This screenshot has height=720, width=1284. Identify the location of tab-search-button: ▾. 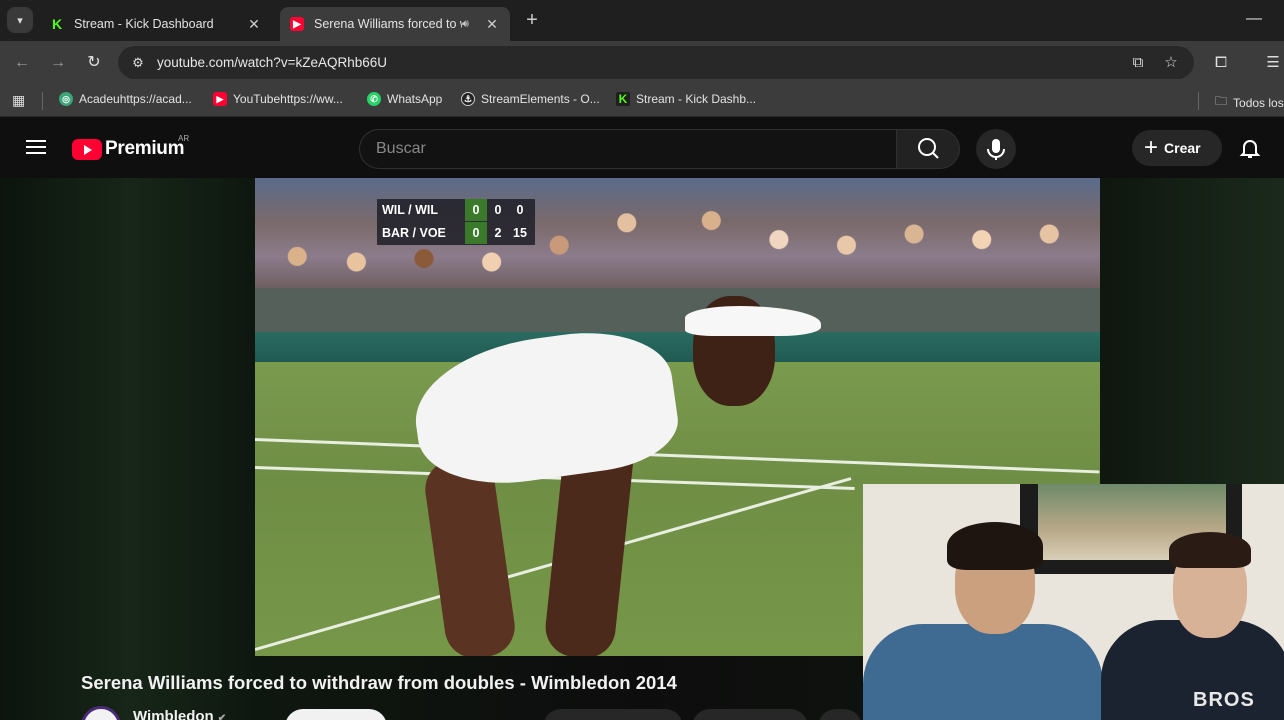
(20, 20).